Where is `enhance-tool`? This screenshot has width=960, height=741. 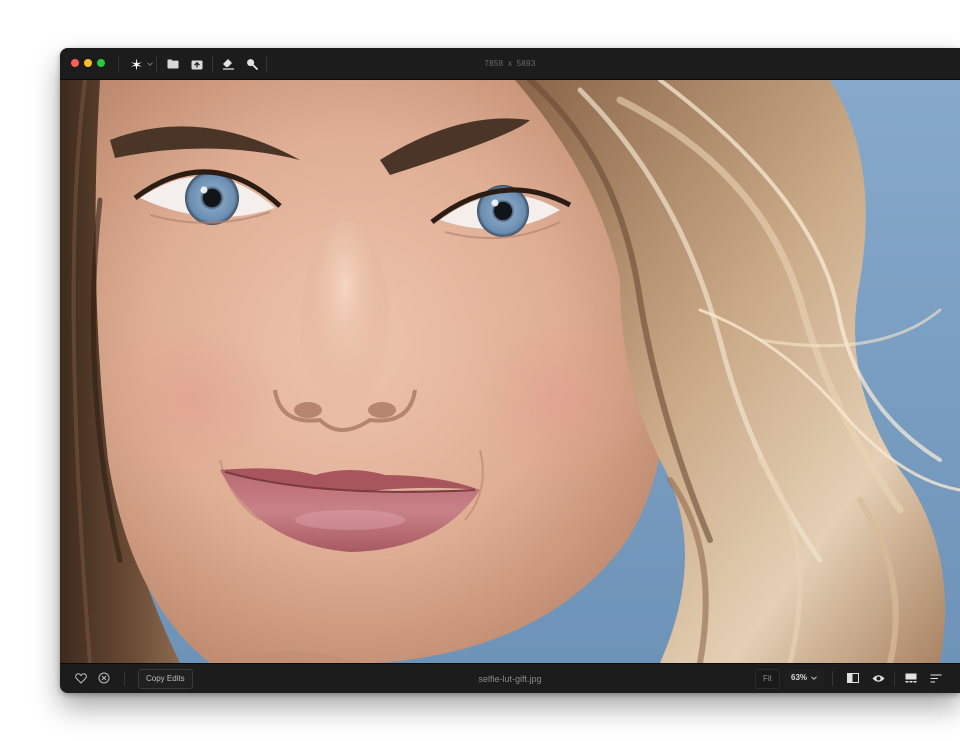 enhance-tool is located at coordinates (140, 64).